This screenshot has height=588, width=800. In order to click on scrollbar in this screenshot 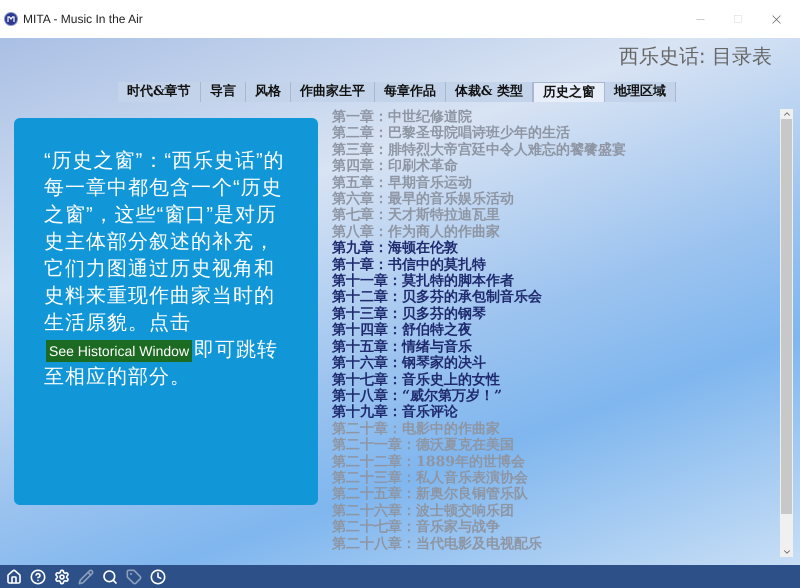, I will do `click(786, 333)`.